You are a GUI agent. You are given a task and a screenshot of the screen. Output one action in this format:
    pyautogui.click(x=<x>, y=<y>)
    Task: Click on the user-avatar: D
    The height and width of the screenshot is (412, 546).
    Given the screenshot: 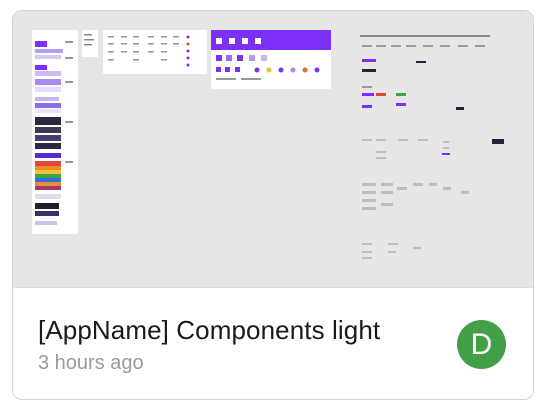 What is the action you would take?
    pyautogui.click(x=481, y=344)
    